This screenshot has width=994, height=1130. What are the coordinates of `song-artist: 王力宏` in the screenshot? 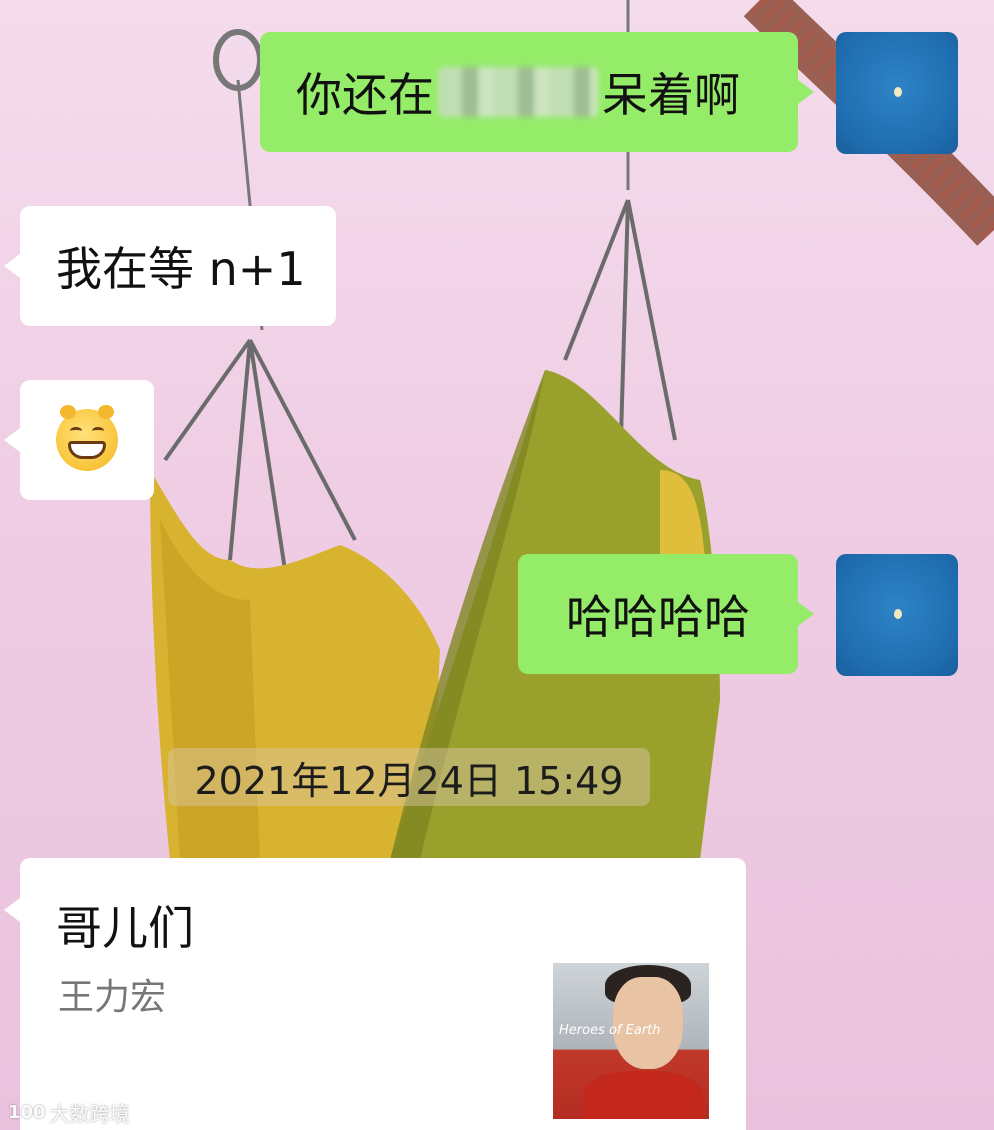 It's located at (112, 997).